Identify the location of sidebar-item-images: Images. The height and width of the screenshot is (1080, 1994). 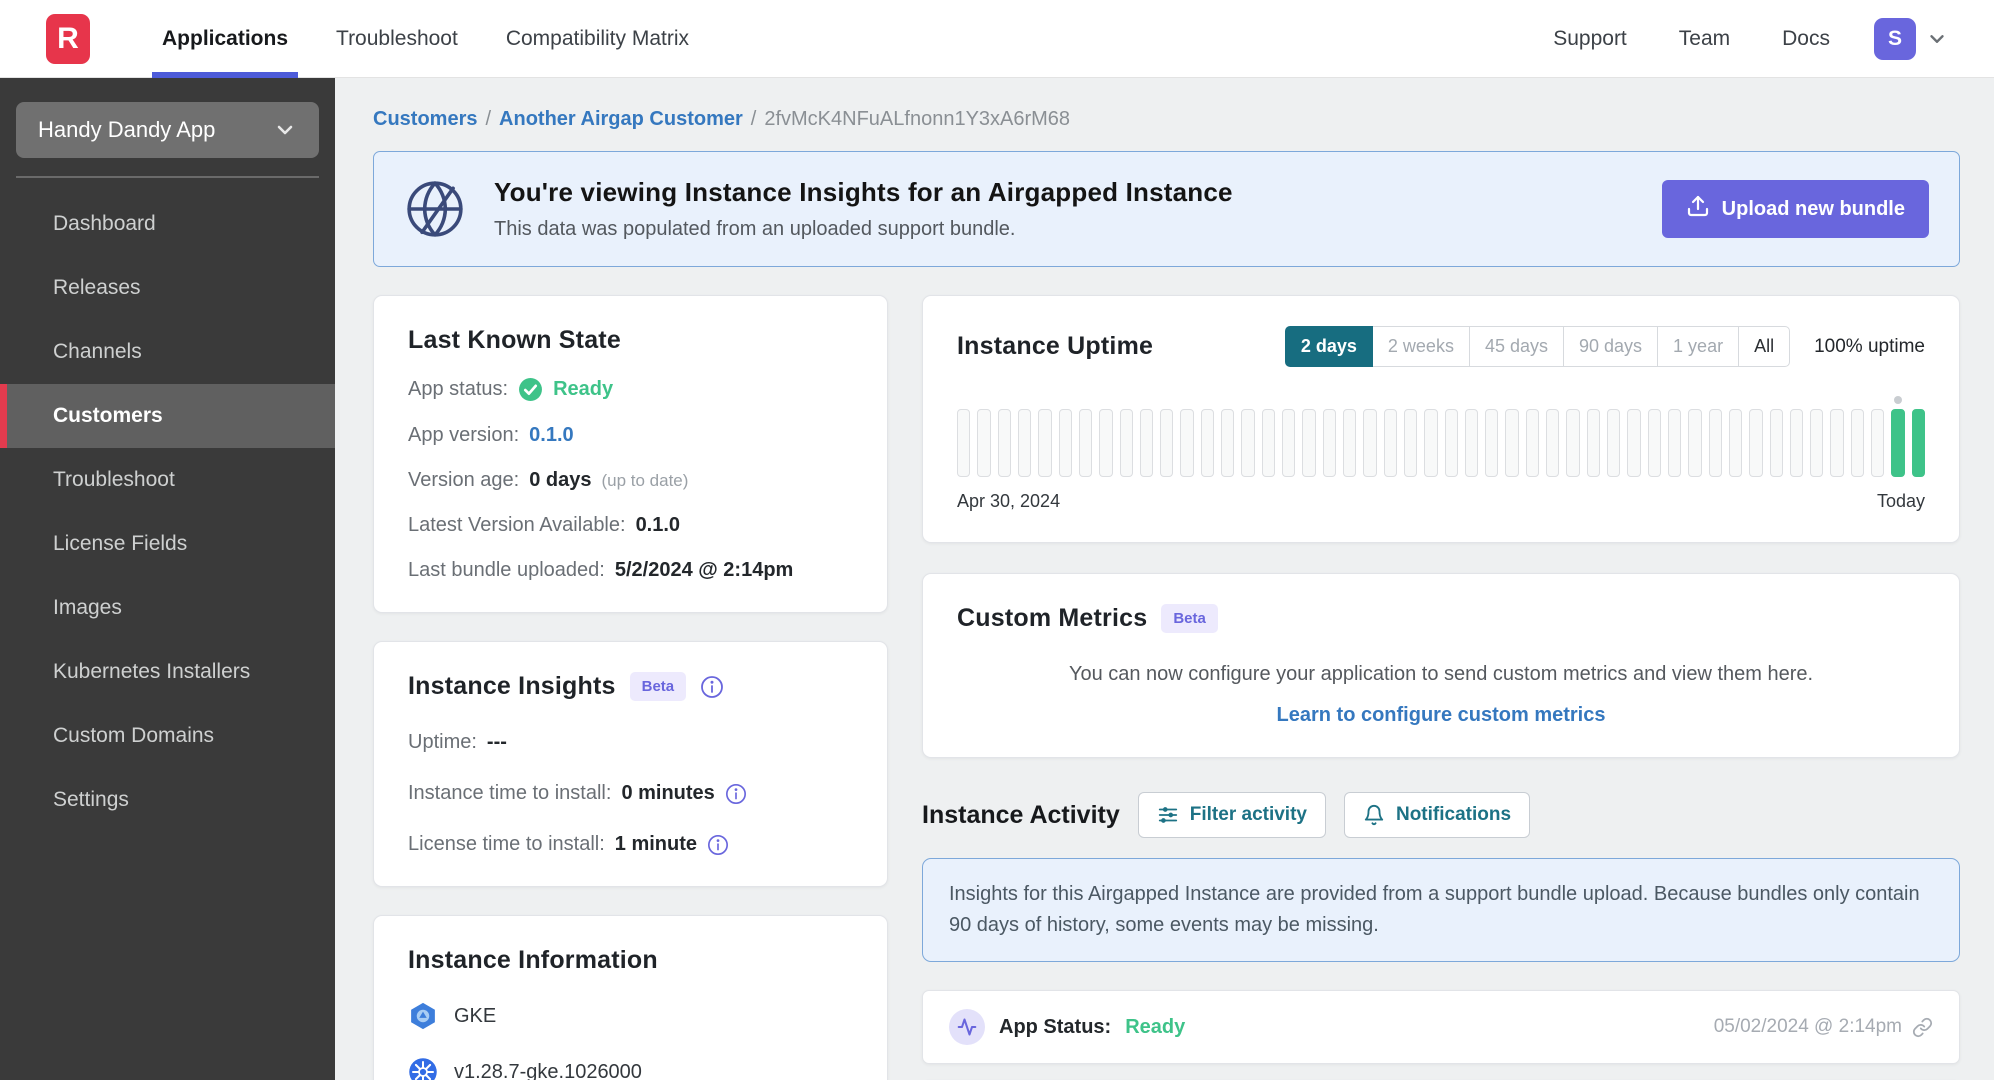
(167, 608).